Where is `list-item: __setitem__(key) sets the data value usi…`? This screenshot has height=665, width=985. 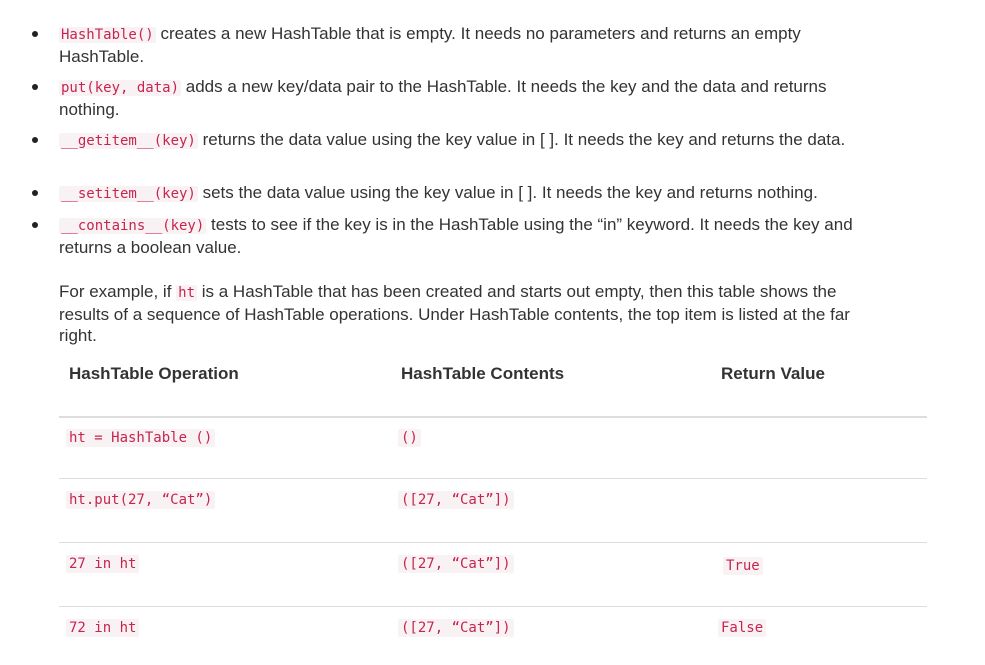
list-item: __setitem__(key) sets the data value usi… is located at coordinates (450, 193).